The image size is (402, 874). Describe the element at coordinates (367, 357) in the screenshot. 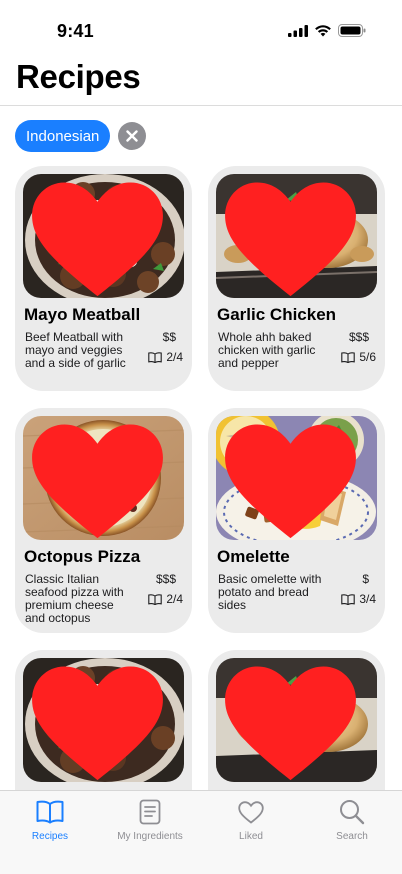

I see `recipe-steps-count: 5/6` at that location.